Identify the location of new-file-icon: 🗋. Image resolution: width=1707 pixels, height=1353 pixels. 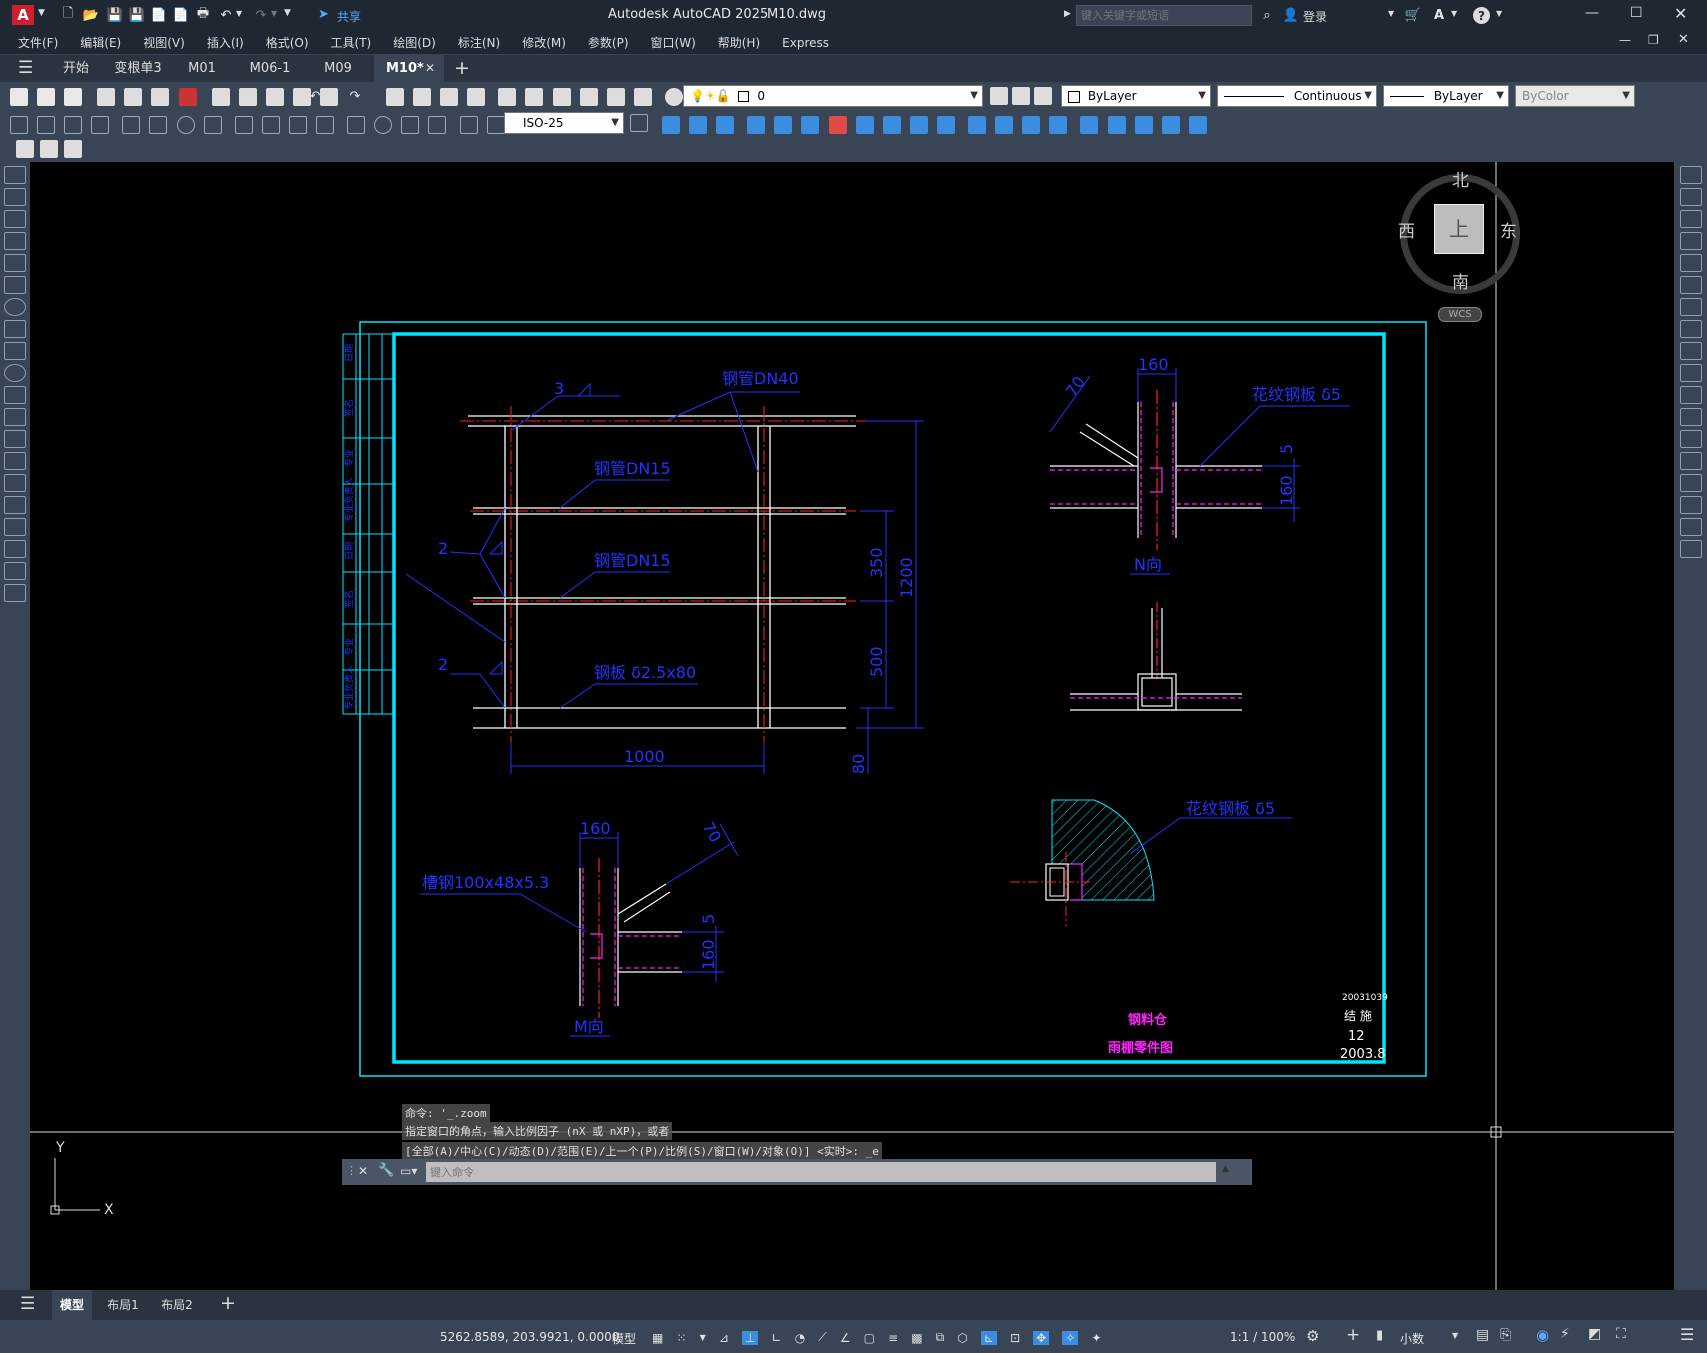
(68, 15).